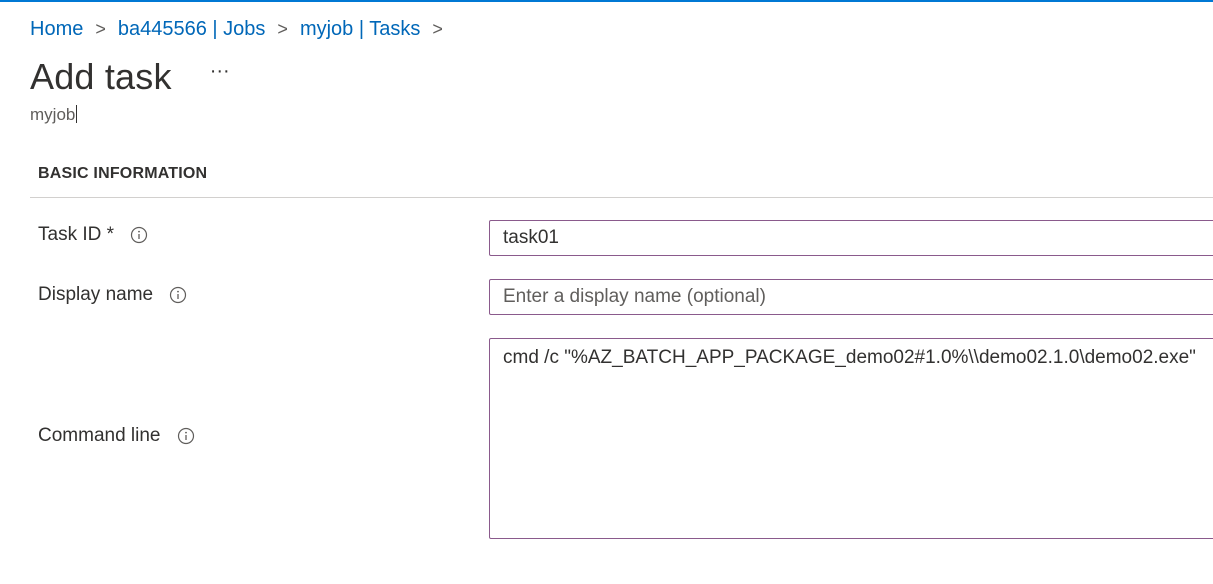 This screenshot has height=584, width=1213. Describe the element at coordinates (76, 234) in the screenshot. I see `task-id-label-text: Task ID *` at that location.